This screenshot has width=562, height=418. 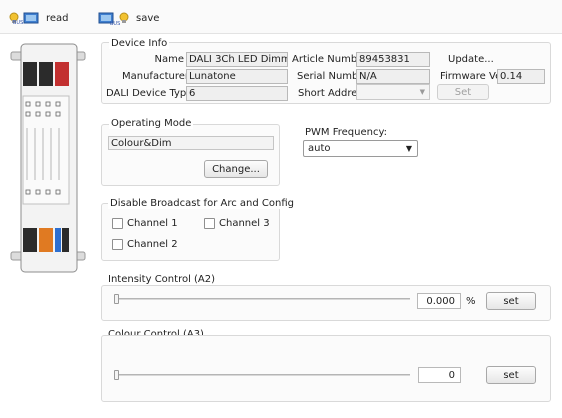 What do you see at coordinates (155, 76) in the screenshot?
I see `manufacturer-label: Manufacturer` at bounding box center [155, 76].